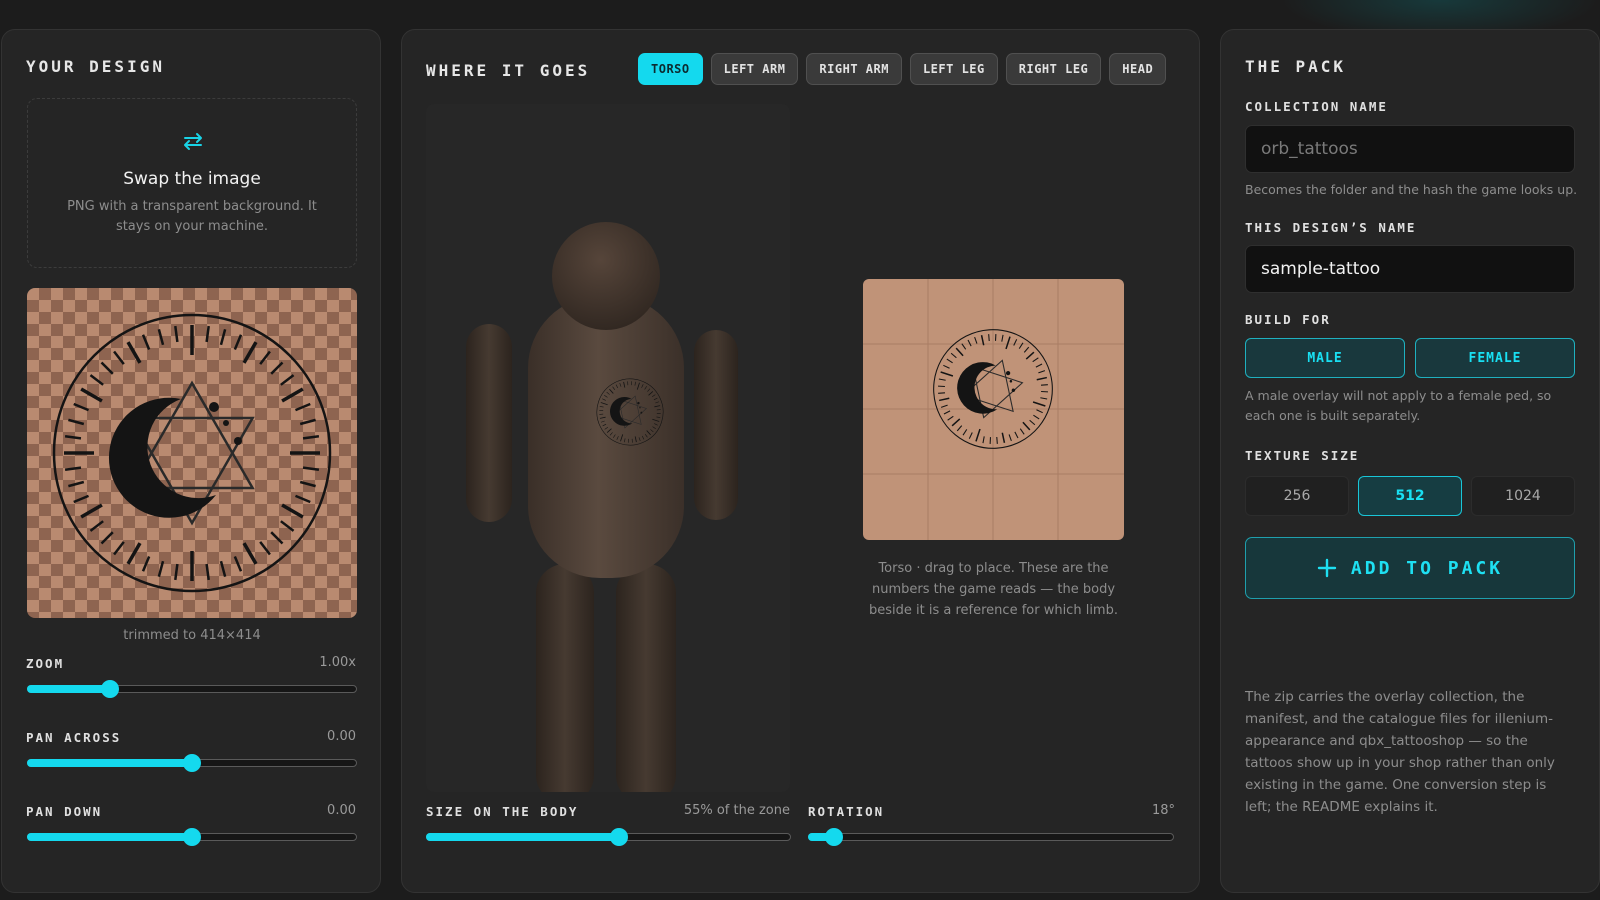  Describe the element at coordinates (162, 457) in the screenshot. I see `crescent-moon` at that location.